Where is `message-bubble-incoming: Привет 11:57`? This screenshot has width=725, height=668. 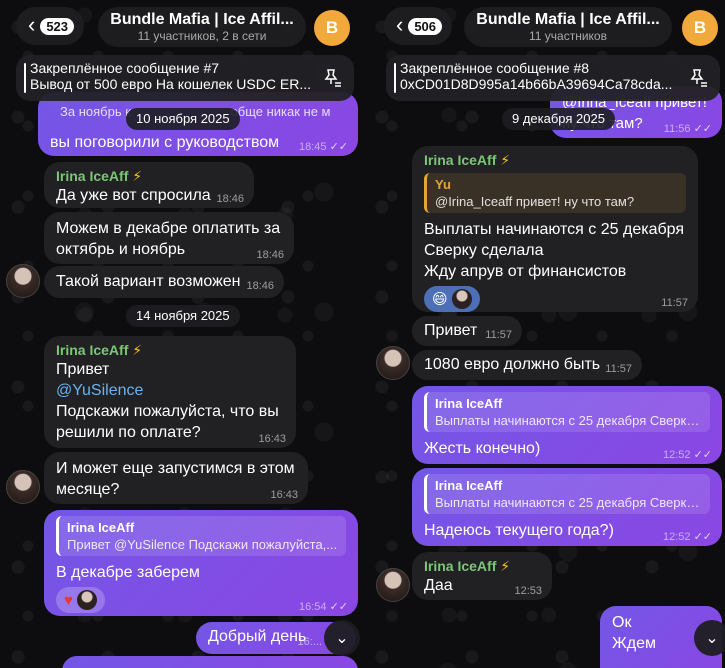 message-bubble-incoming: Привет 11:57 is located at coordinates (467, 331).